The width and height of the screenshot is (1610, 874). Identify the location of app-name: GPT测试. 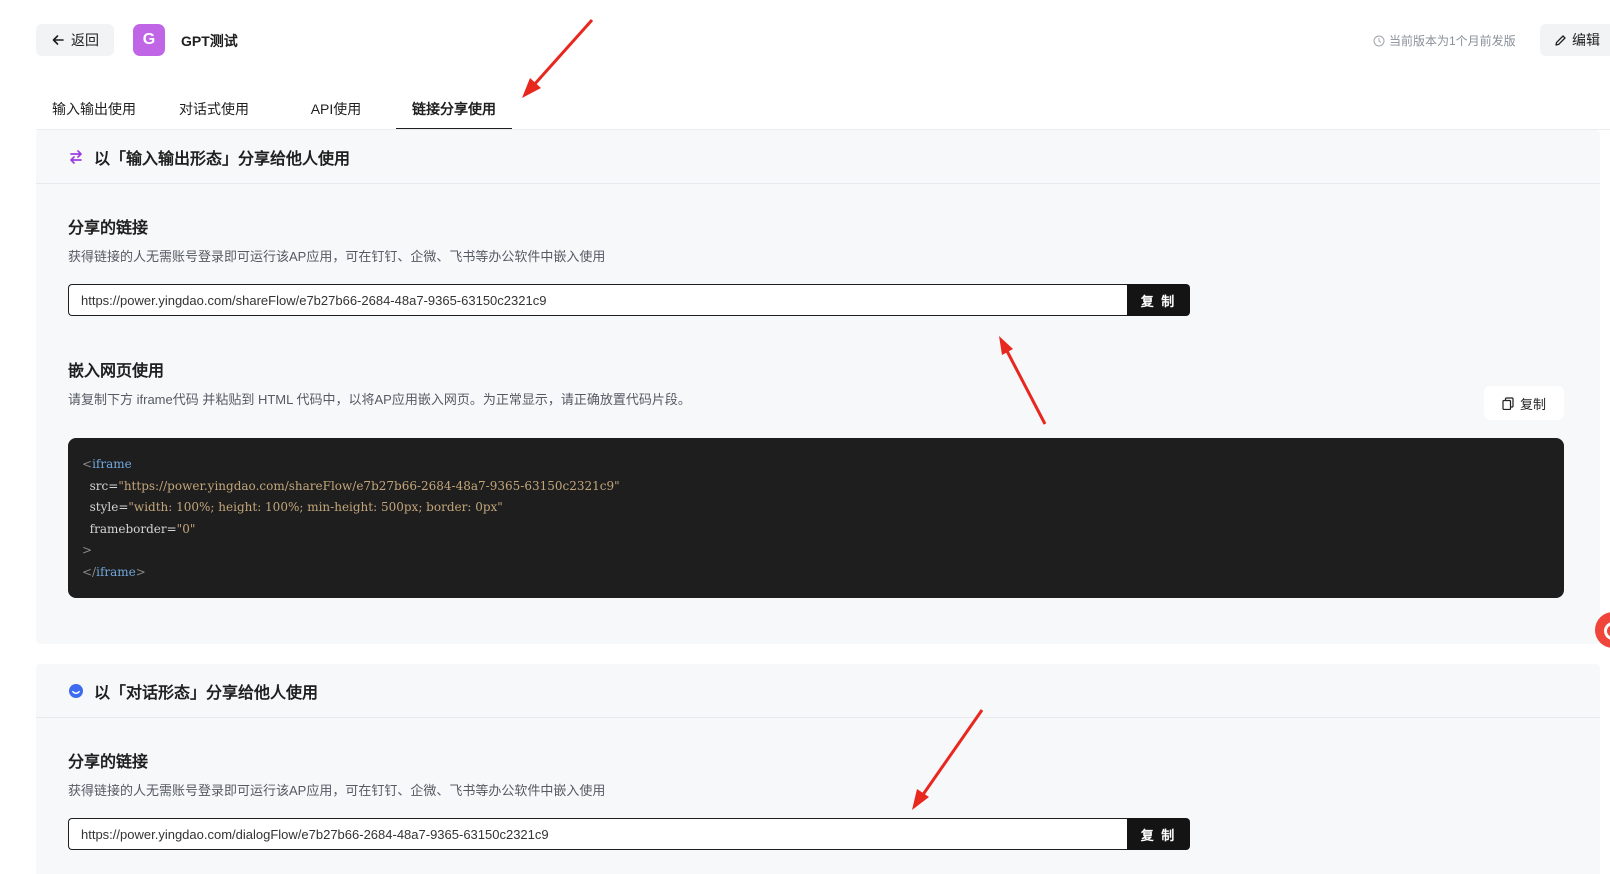
(209, 41).